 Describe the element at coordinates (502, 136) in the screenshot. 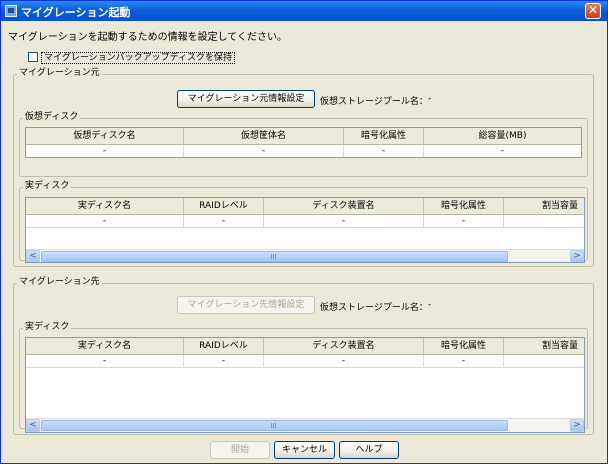

I see `column-header: 総容量(MB)` at that location.